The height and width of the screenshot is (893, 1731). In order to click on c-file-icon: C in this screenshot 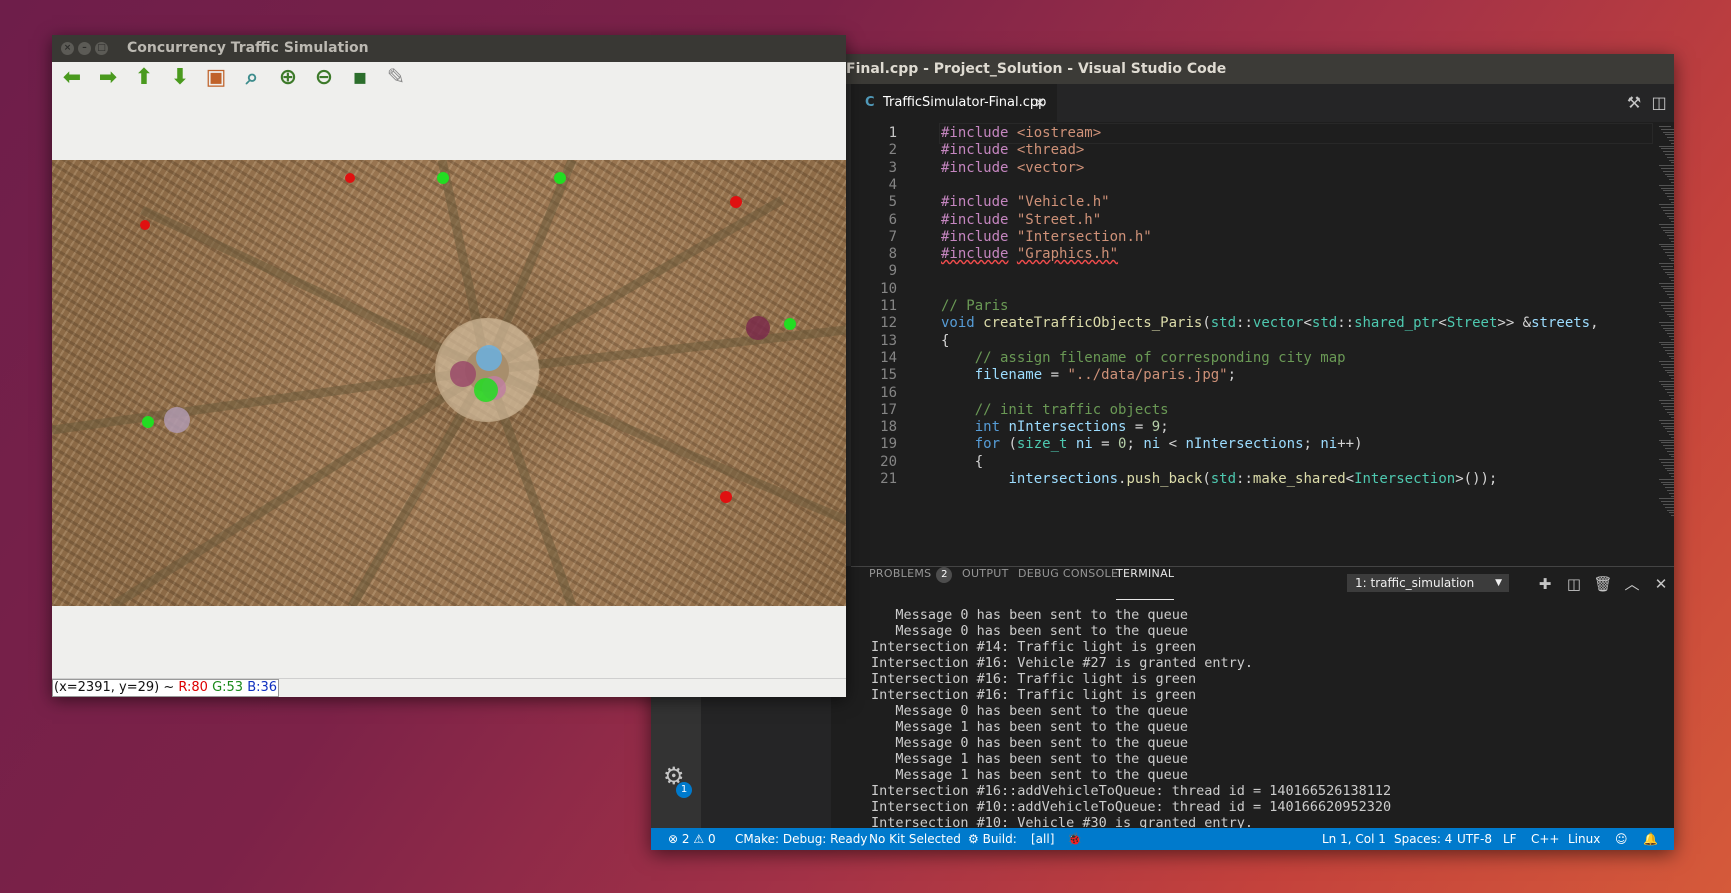, I will do `click(870, 102)`.